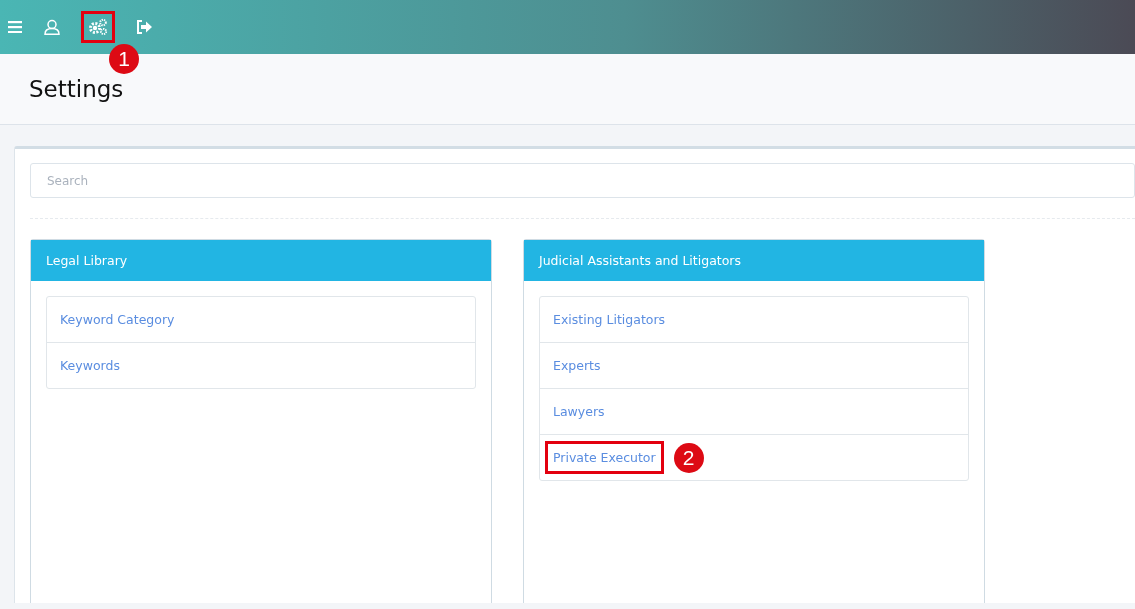  What do you see at coordinates (604, 457) in the screenshot?
I see `settings-link: Private Executor` at bounding box center [604, 457].